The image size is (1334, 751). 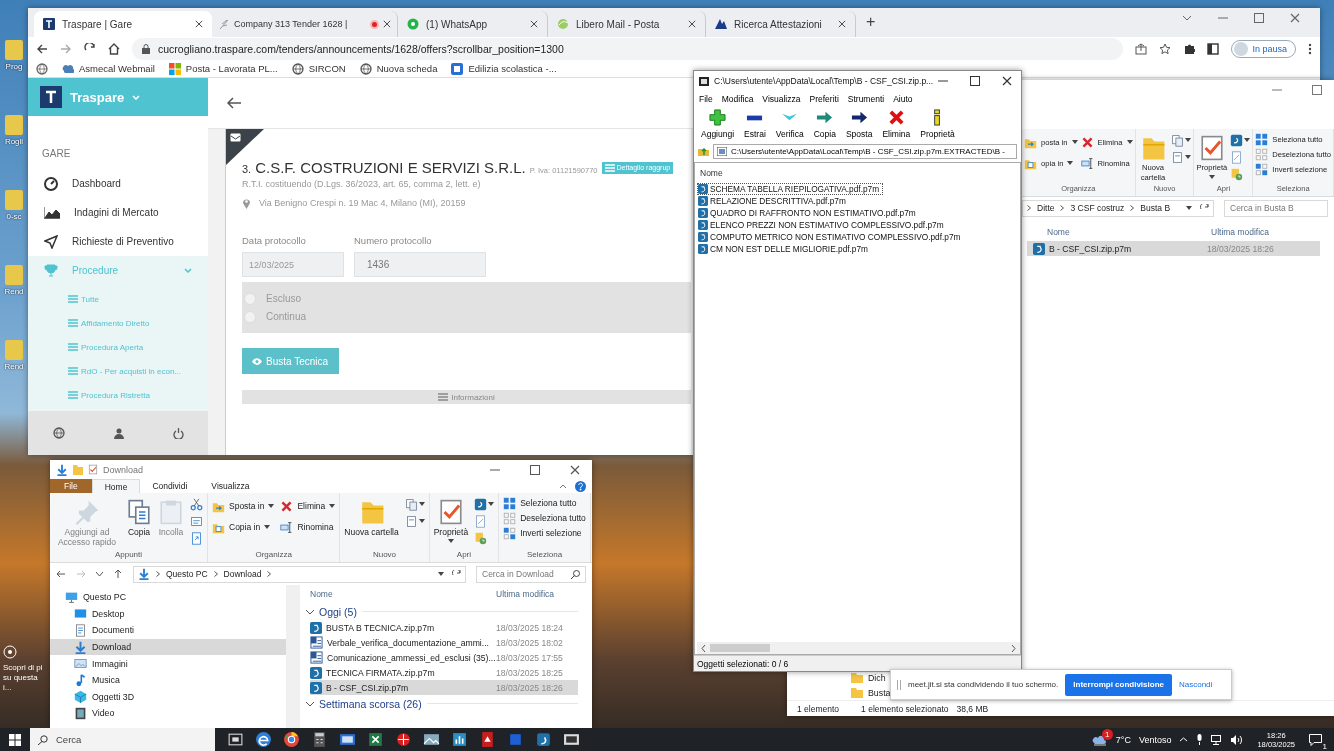 I want to click on file-row: QUADRO DI RAFFRONTO NON ESTIMATIVO.pdf.p7m, so click(x=808, y=213).